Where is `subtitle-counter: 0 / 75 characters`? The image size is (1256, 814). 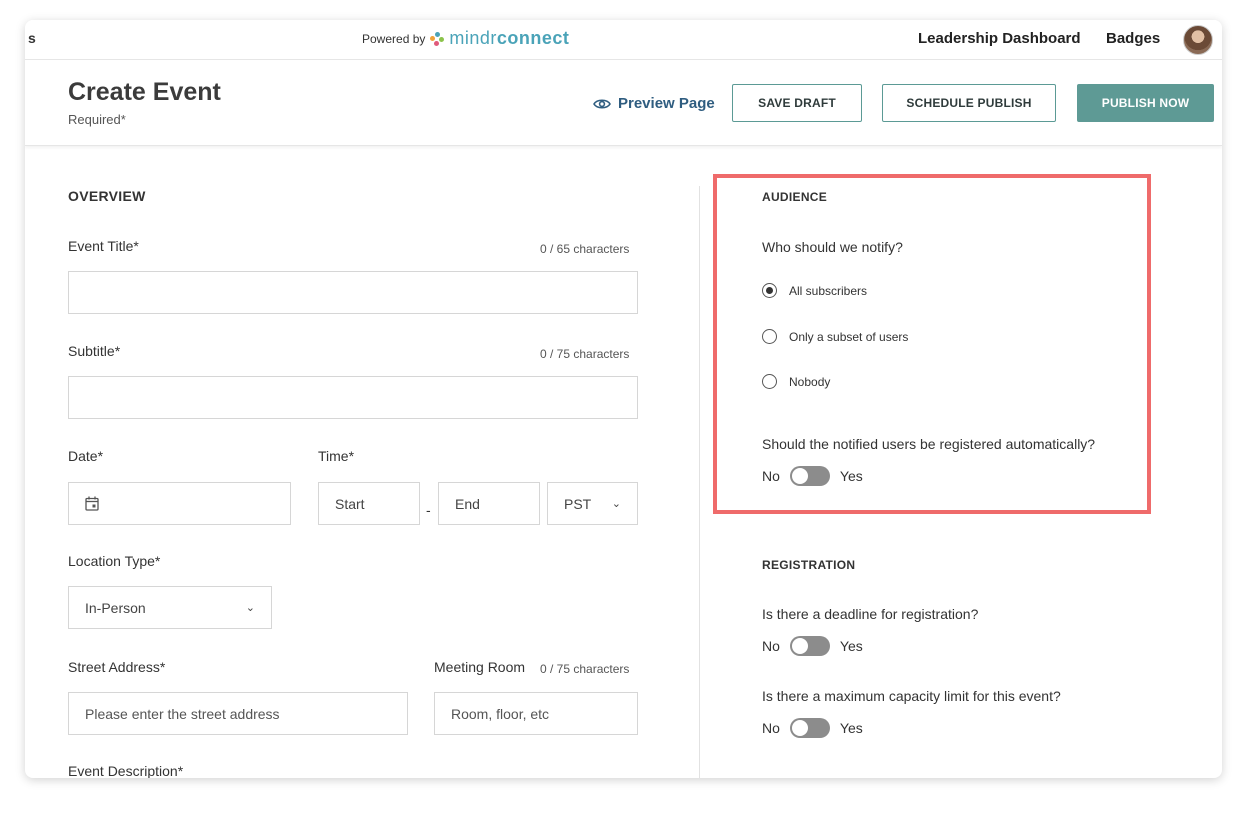 subtitle-counter: 0 / 75 characters is located at coordinates (585, 354).